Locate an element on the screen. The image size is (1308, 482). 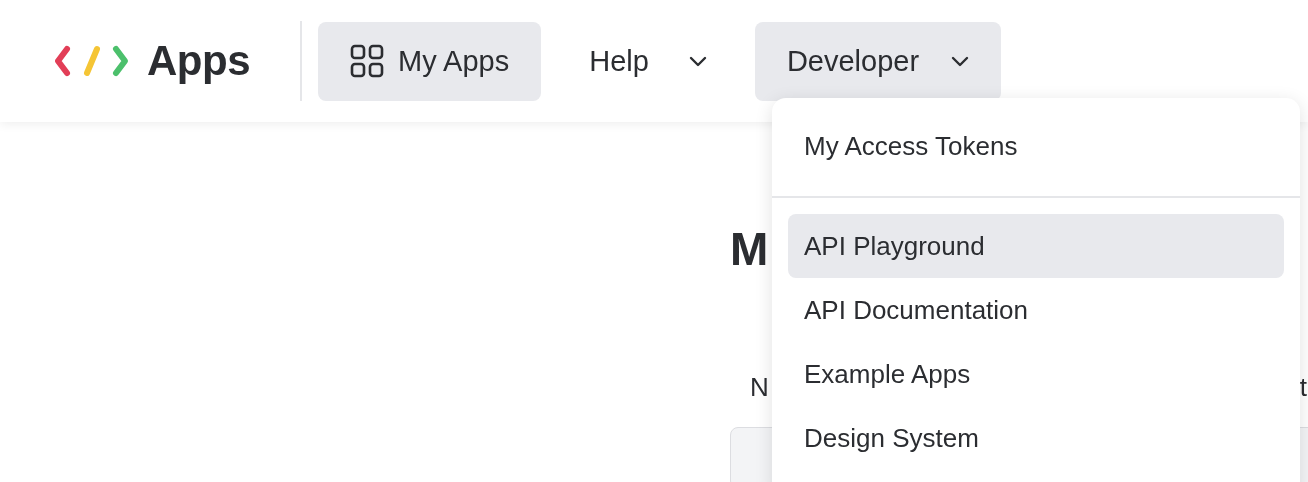
page-heading: M is located at coordinates (749, 249).